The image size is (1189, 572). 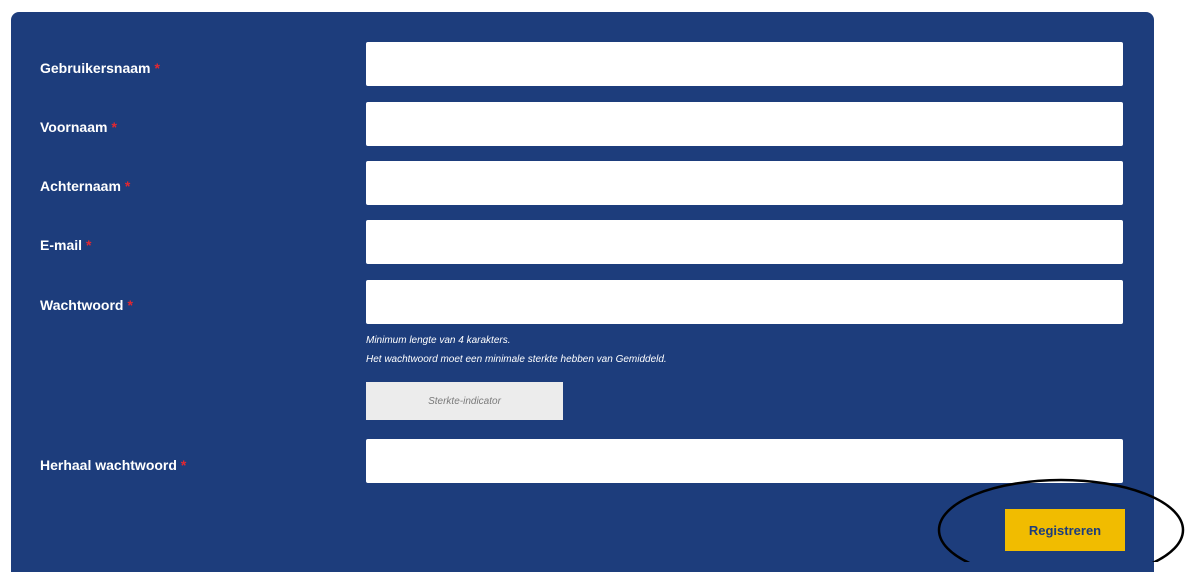 What do you see at coordinates (744, 461) in the screenshot?
I see `repeat-password-input` at bounding box center [744, 461].